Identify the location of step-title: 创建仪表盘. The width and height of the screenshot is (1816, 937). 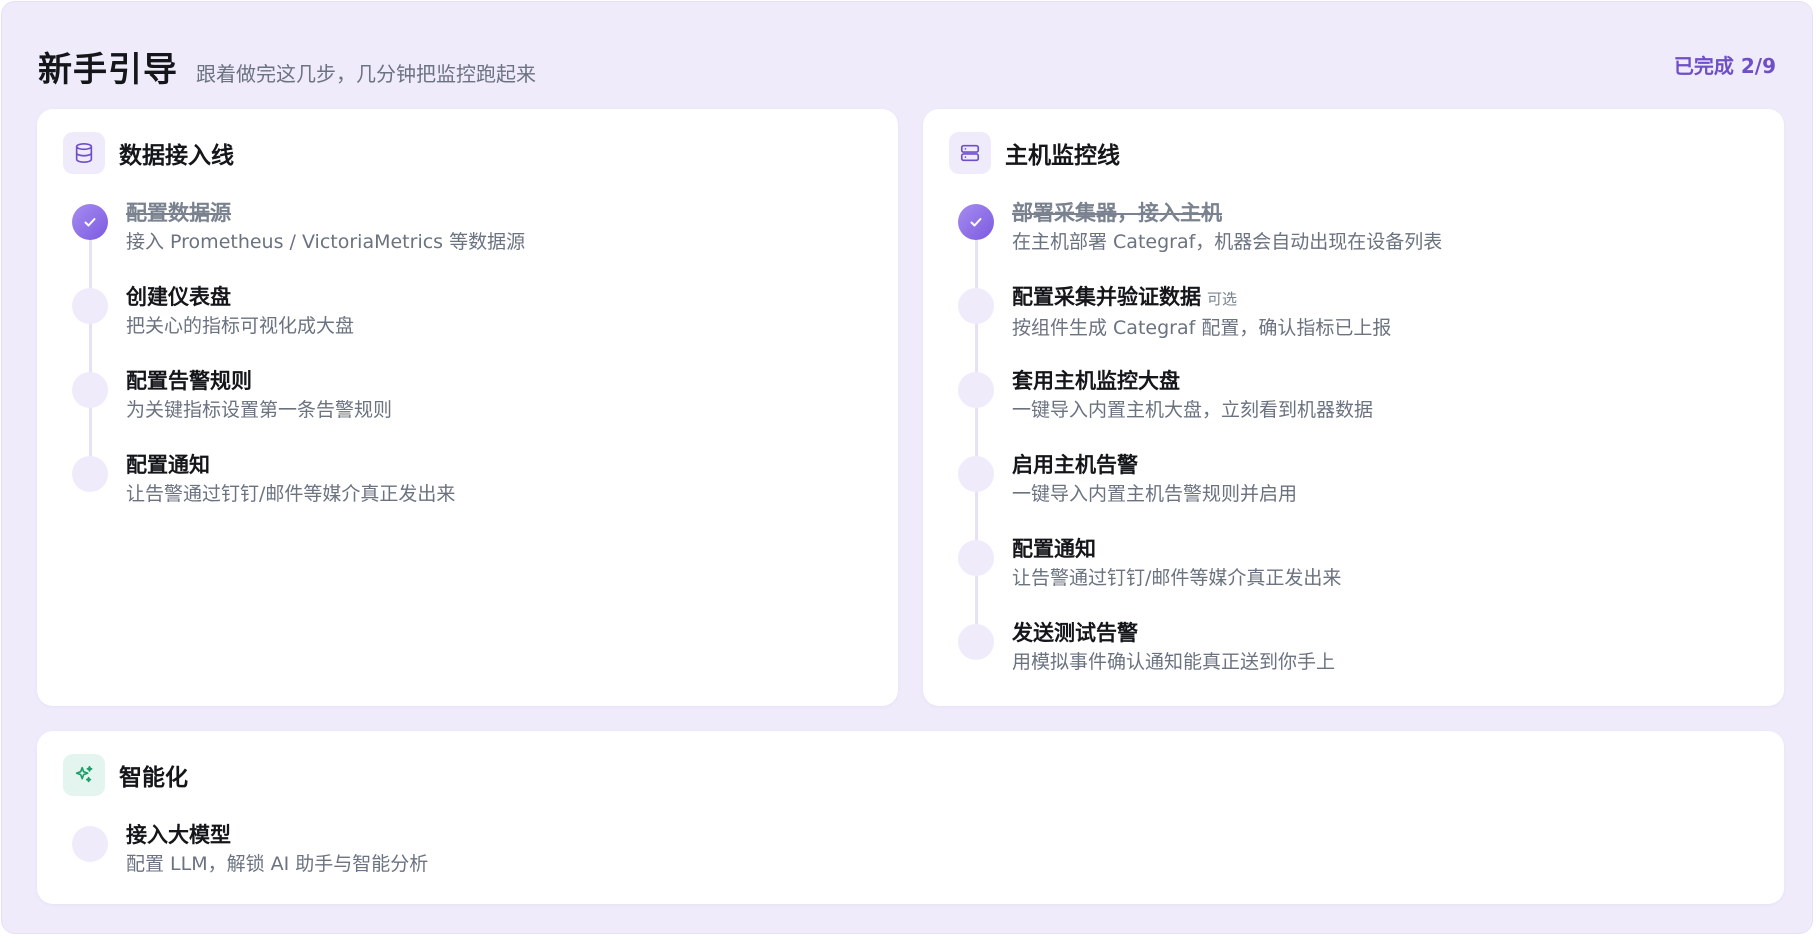
(178, 297).